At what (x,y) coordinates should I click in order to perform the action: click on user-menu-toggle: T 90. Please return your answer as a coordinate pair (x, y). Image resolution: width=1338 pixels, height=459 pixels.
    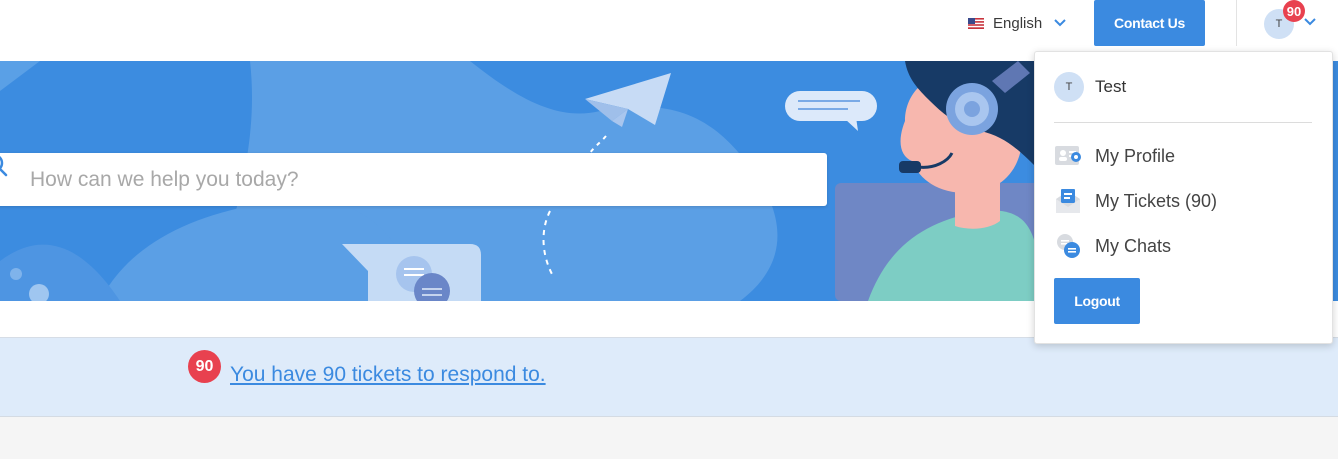
    Looking at the image, I should click on (1294, 20).